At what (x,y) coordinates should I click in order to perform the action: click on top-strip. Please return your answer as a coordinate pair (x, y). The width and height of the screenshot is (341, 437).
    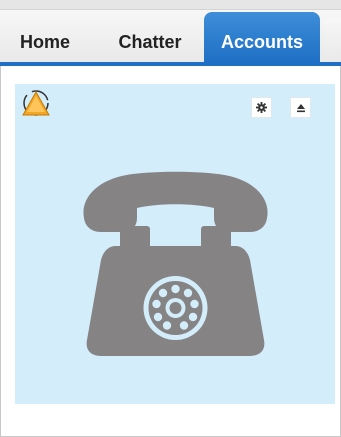
    Looking at the image, I should click on (170, 5).